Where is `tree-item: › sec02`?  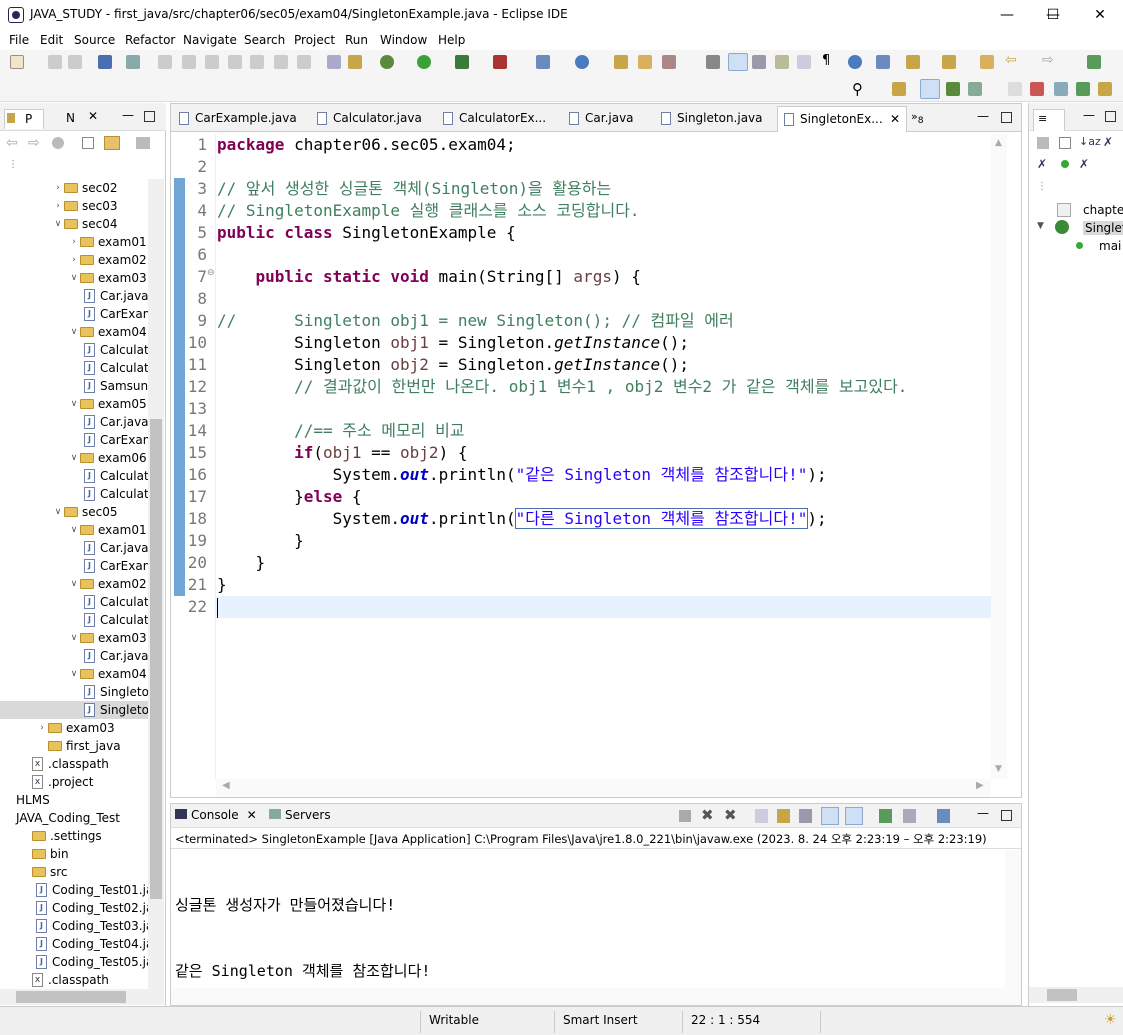 tree-item: › sec02 is located at coordinates (74, 188).